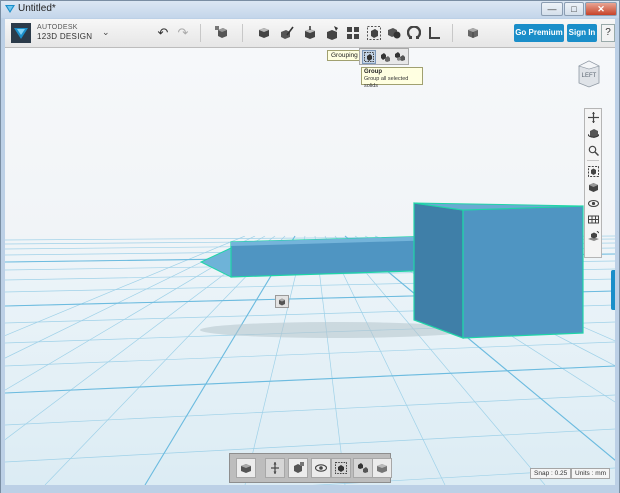 The height and width of the screenshot is (493, 620). I want to click on fit-icon, so click(593, 171).